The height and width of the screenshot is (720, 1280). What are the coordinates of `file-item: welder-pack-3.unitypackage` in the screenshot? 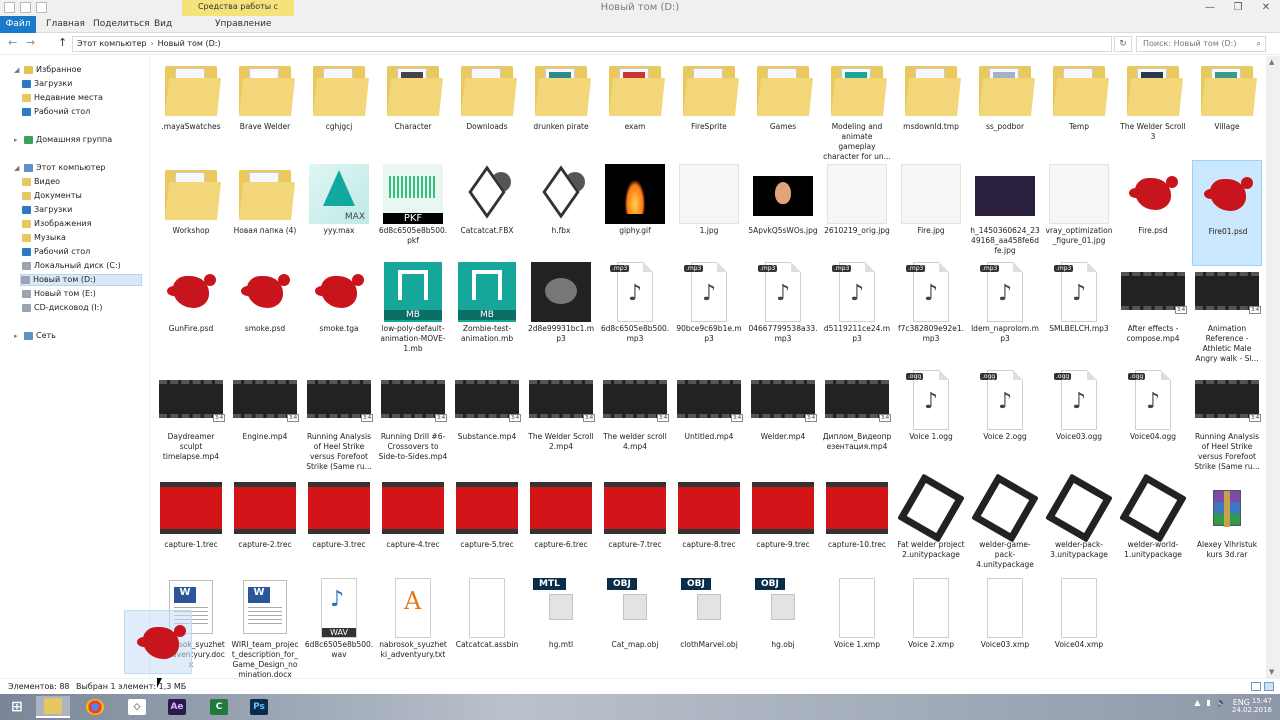 It's located at (1079, 526).